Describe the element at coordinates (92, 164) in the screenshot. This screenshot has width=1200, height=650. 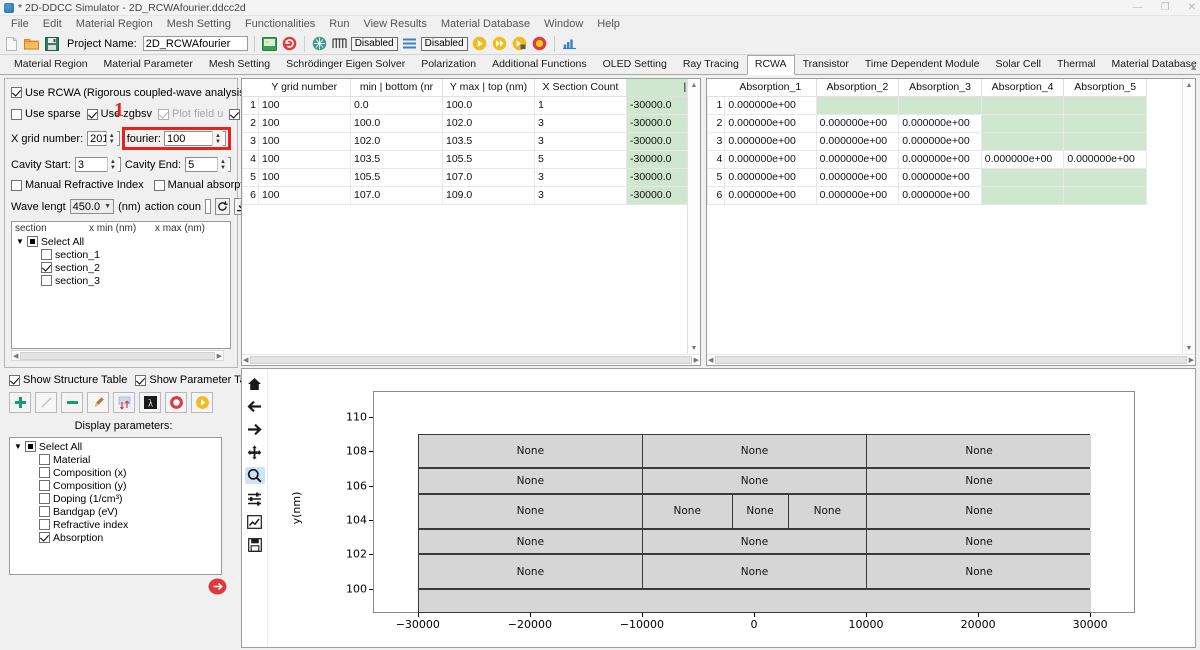
I see `cavity-start-field` at that location.